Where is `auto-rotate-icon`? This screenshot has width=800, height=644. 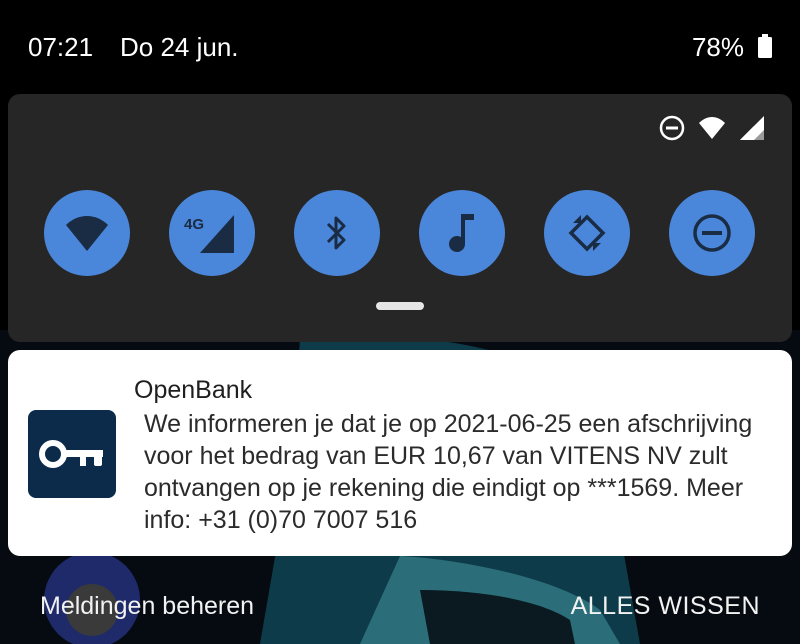 auto-rotate-icon is located at coordinates (587, 233).